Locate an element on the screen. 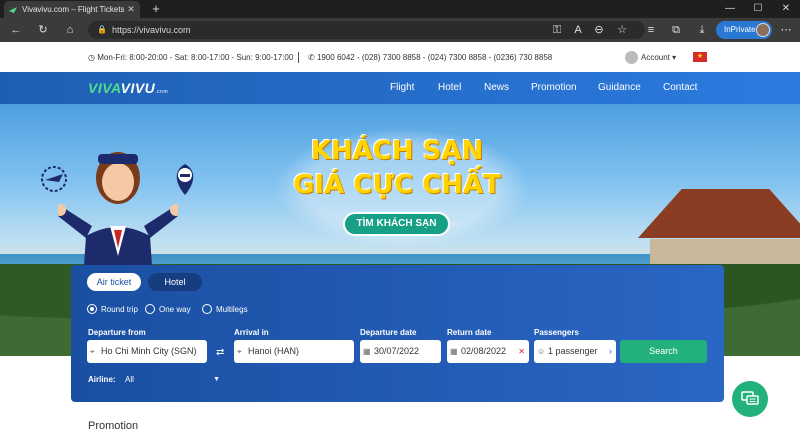 This screenshot has height=432, width=800. url-text: https://vivavivu.com is located at coordinates (151, 30).